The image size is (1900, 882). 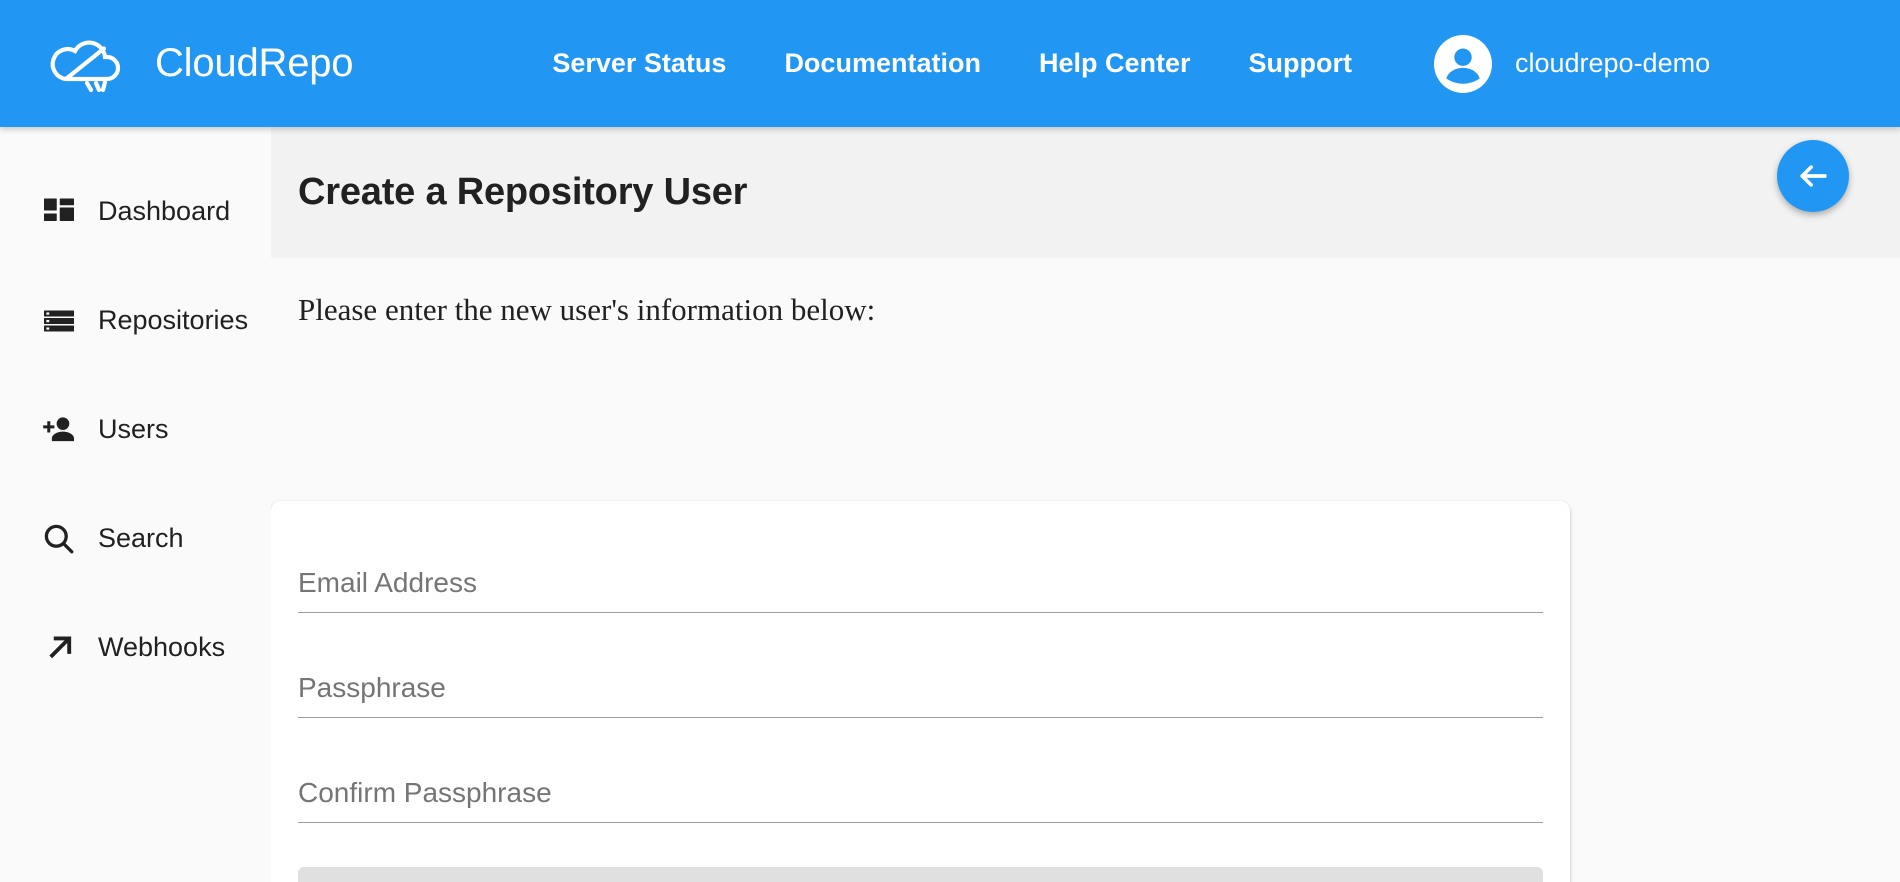 What do you see at coordinates (639, 63) in the screenshot?
I see `nav-server-status: Server Status` at bounding box center [639, 63].